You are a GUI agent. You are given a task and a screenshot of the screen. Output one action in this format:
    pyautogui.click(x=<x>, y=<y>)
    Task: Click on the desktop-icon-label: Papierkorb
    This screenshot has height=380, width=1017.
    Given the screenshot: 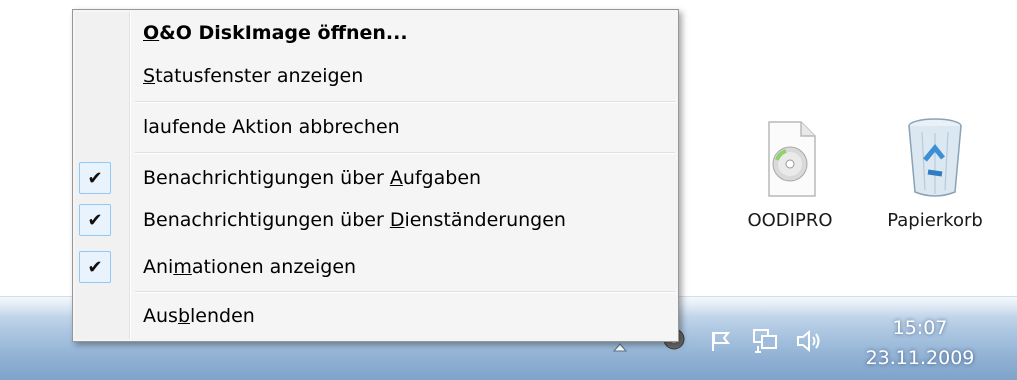 What is the action you would take?
    pyautogui.click(x=935, y=220)
    